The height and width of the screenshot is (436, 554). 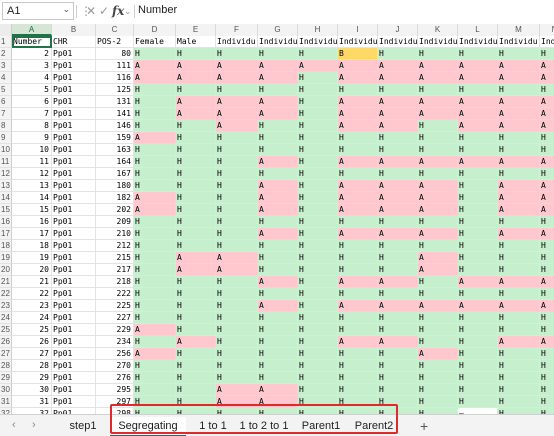 I want to click on column-header-d: D, so click(x=155, y=30).